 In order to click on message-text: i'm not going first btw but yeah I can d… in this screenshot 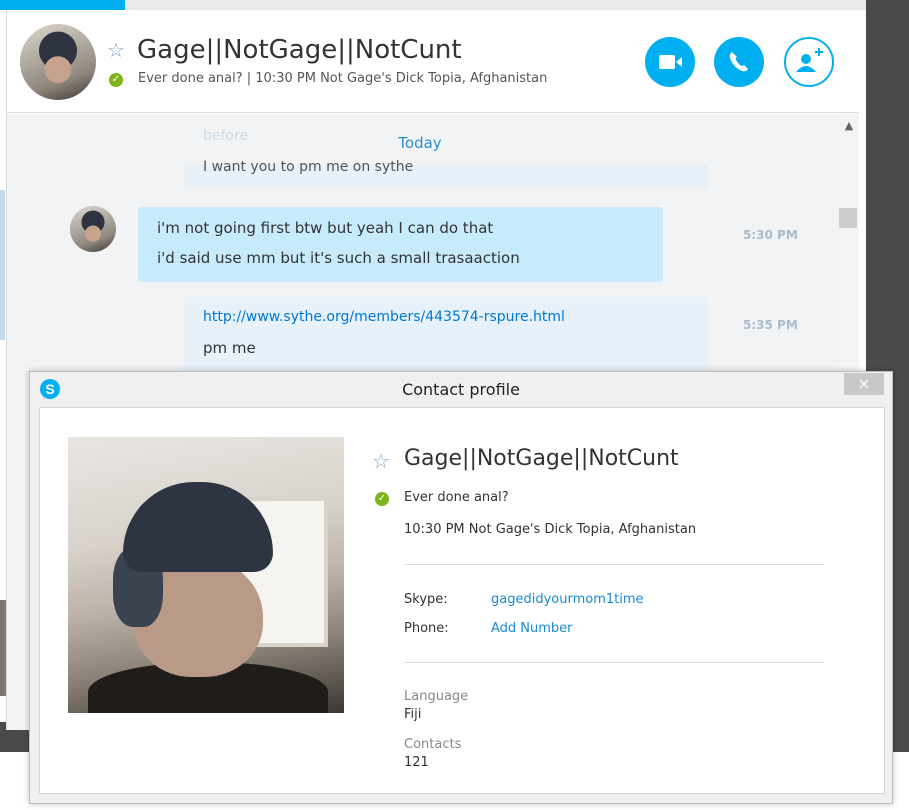, I will do `click(325, 228)`.